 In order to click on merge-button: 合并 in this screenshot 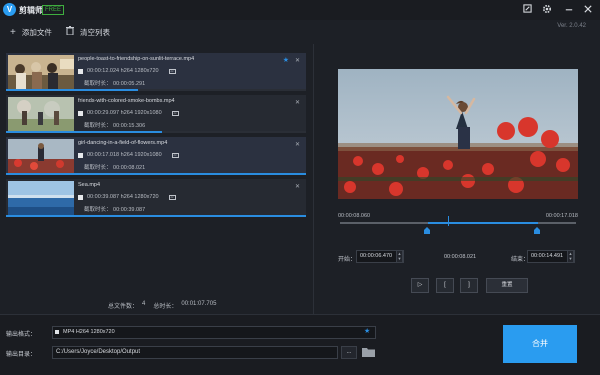, I will do `click(540, 344)`.